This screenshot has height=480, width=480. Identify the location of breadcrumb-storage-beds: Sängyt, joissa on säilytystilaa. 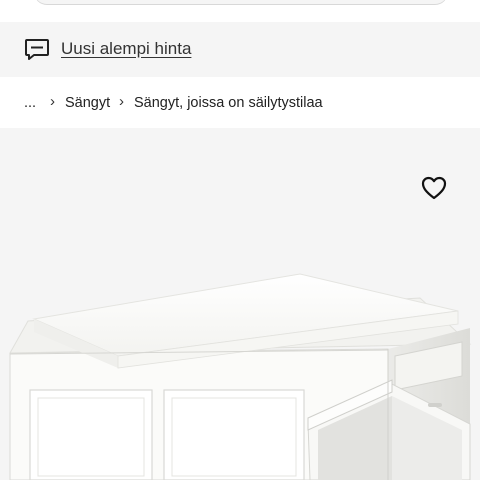
(228, 103).